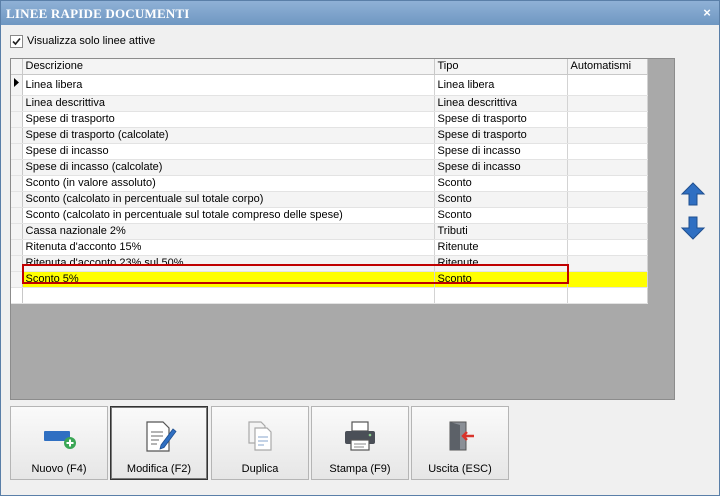 This screenshot has height=496, width=720. I want to click on cell-tipo: Linea libera, so click(501, 85).